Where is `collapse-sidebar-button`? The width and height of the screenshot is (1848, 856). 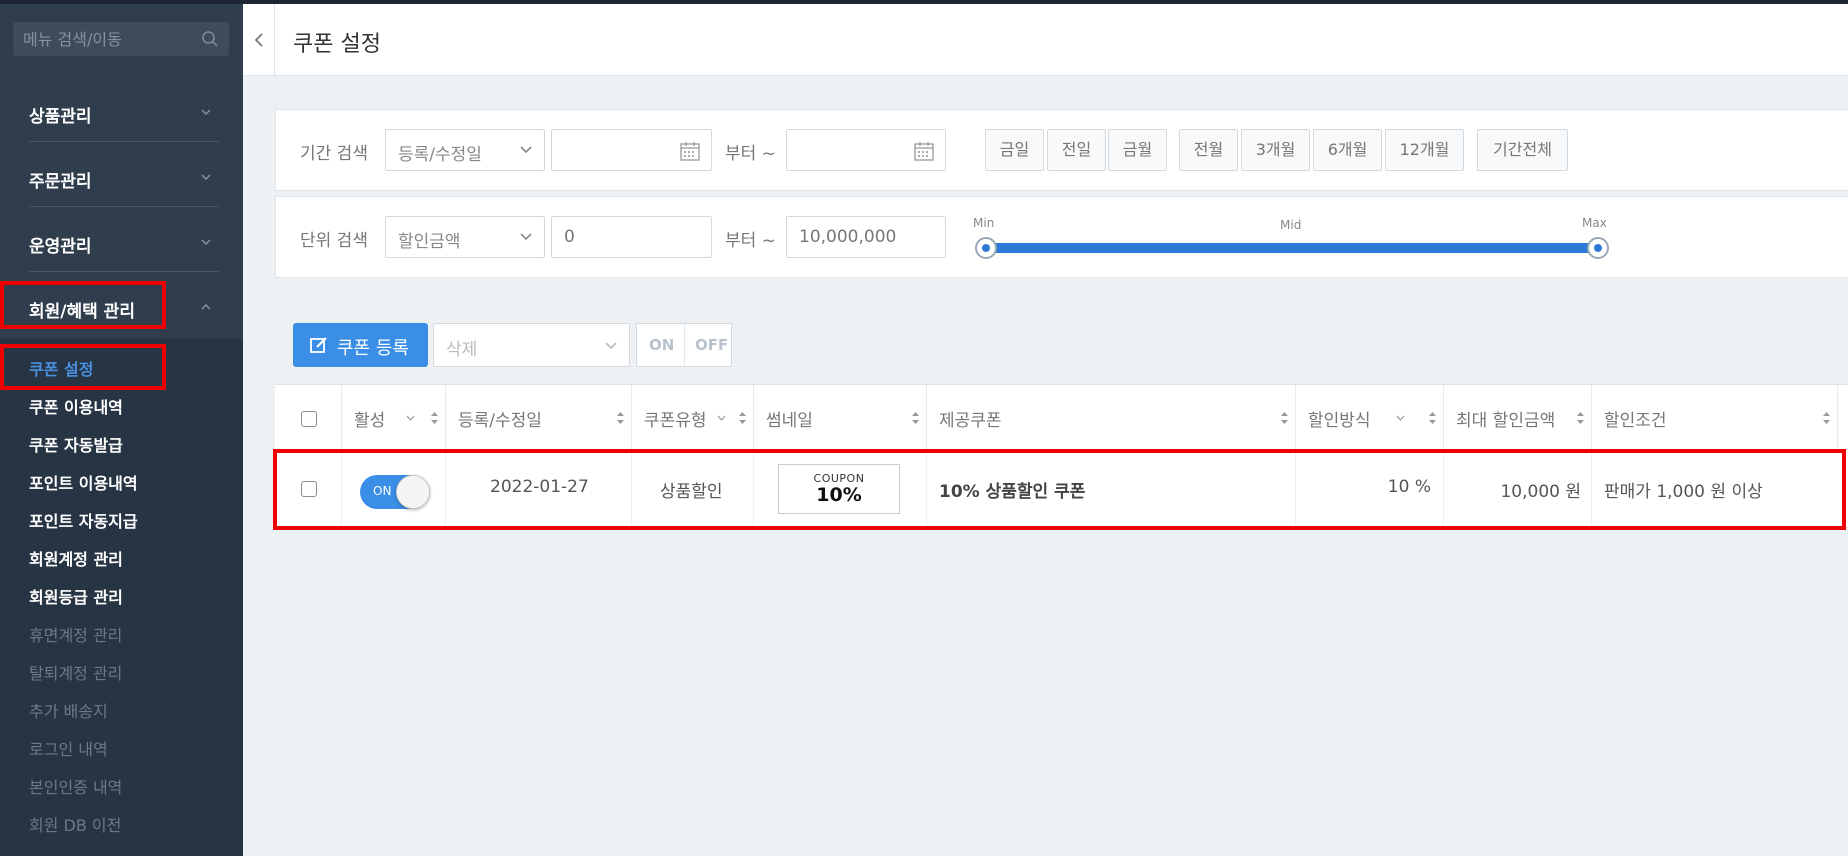
collapse-sidebar-button is located at coordinates (259, 40).